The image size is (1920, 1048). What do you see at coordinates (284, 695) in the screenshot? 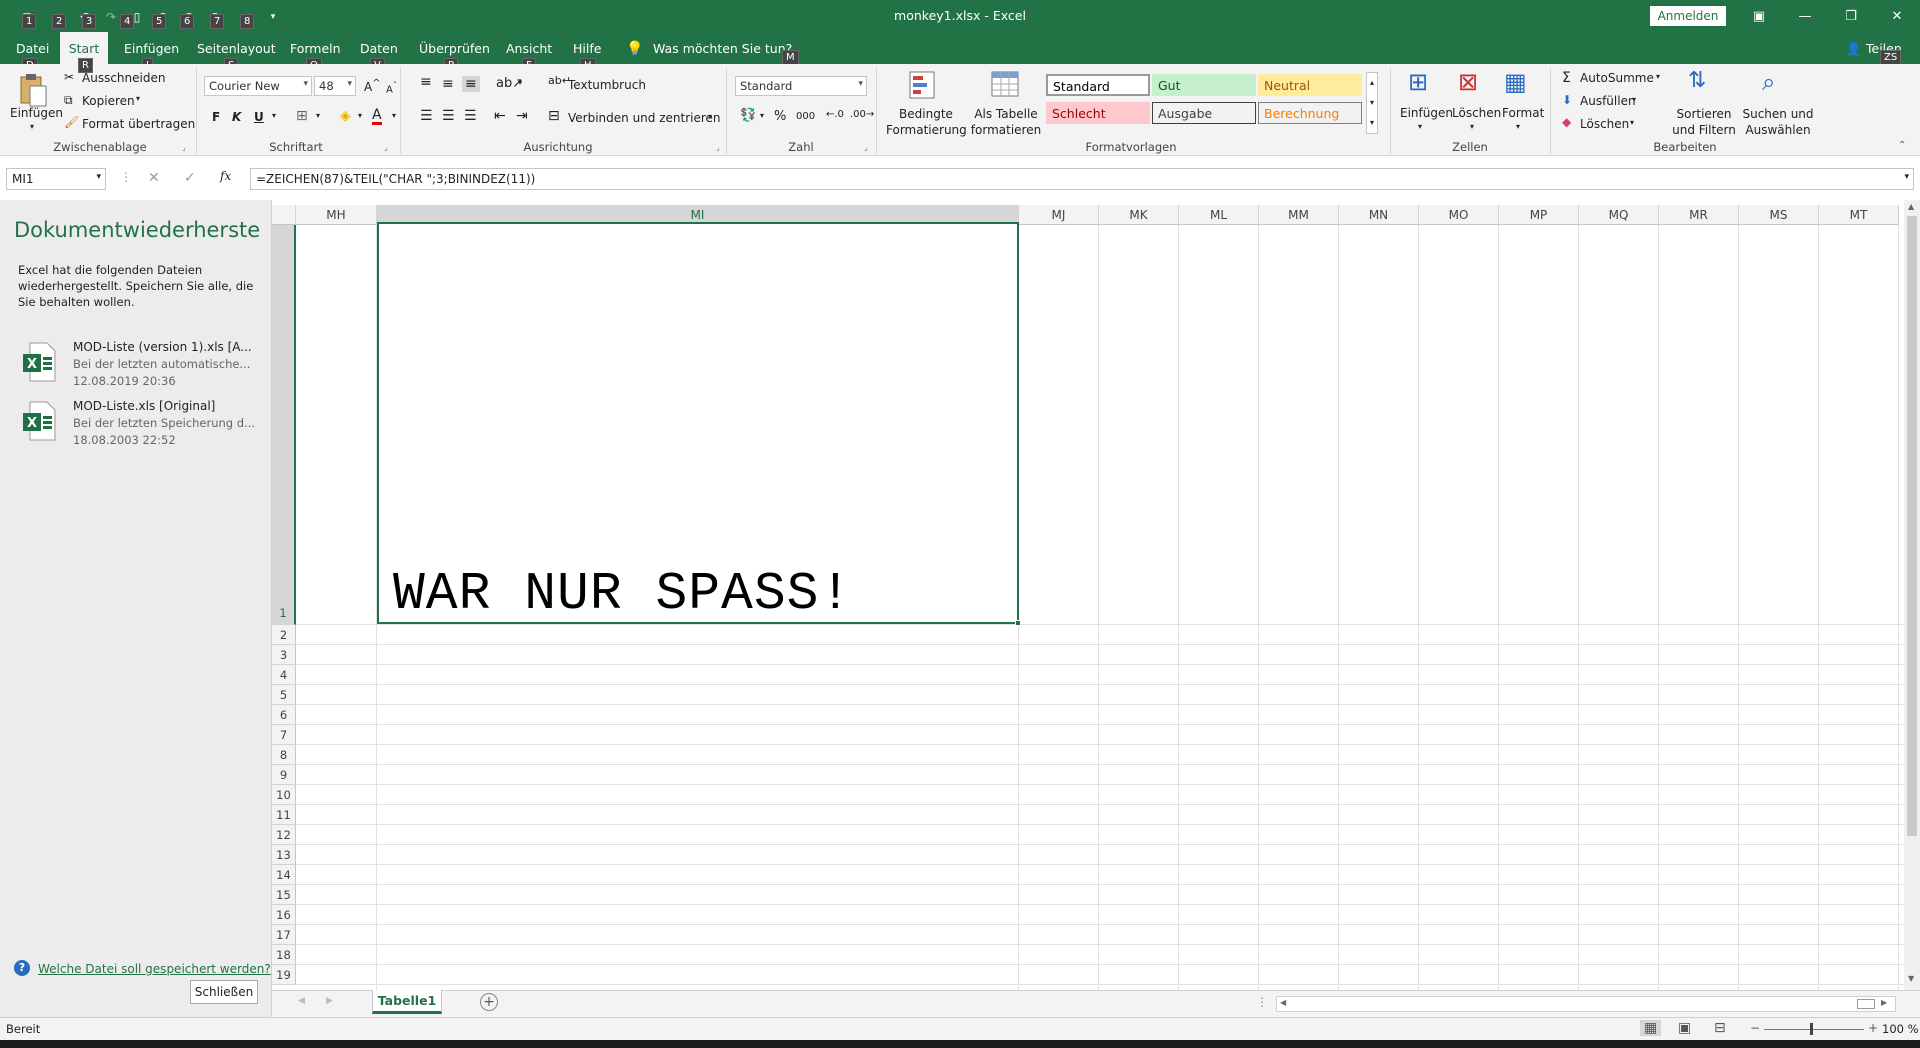
I see `row-header-5: 5` at bounding box center [284, 695].